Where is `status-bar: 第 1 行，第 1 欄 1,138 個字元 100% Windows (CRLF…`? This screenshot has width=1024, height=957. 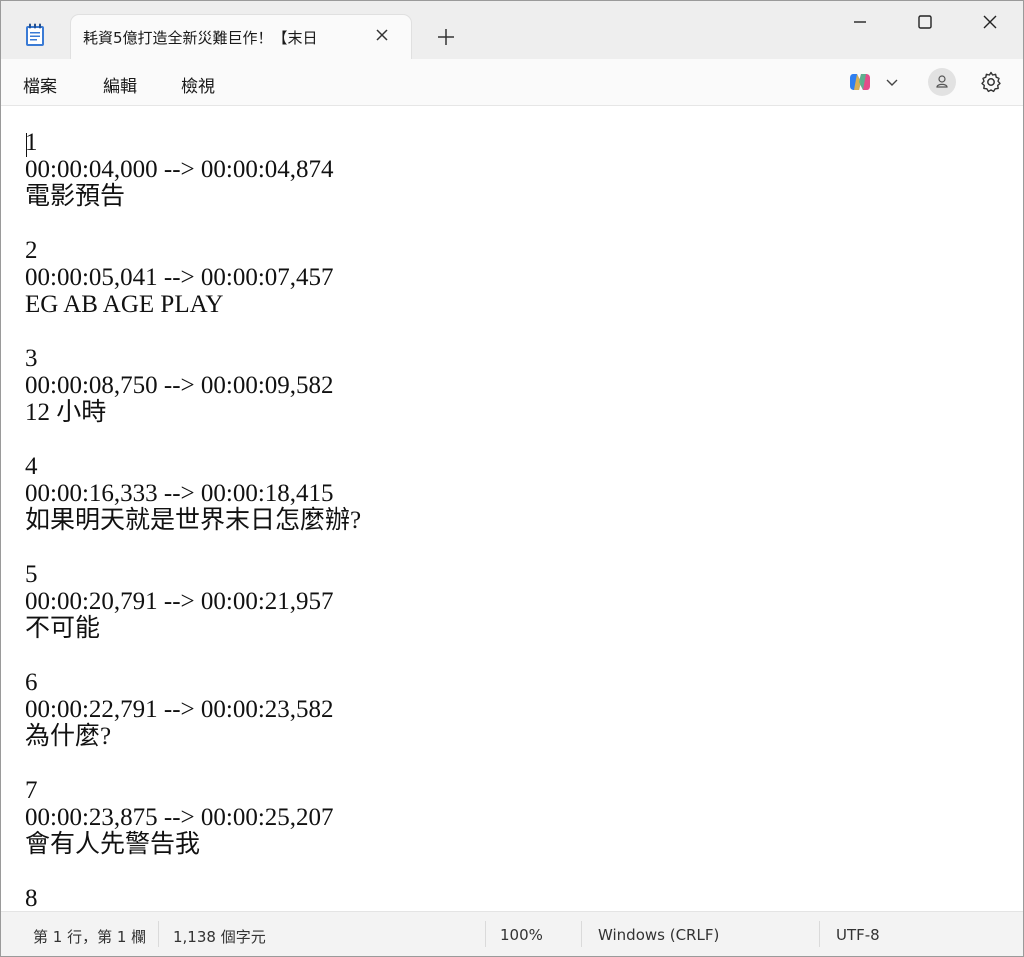
status-bar: 第 1 行，第 1 欄 1,138 個字元 100% Windows (CRLF… is located at coordinates (512, 933).